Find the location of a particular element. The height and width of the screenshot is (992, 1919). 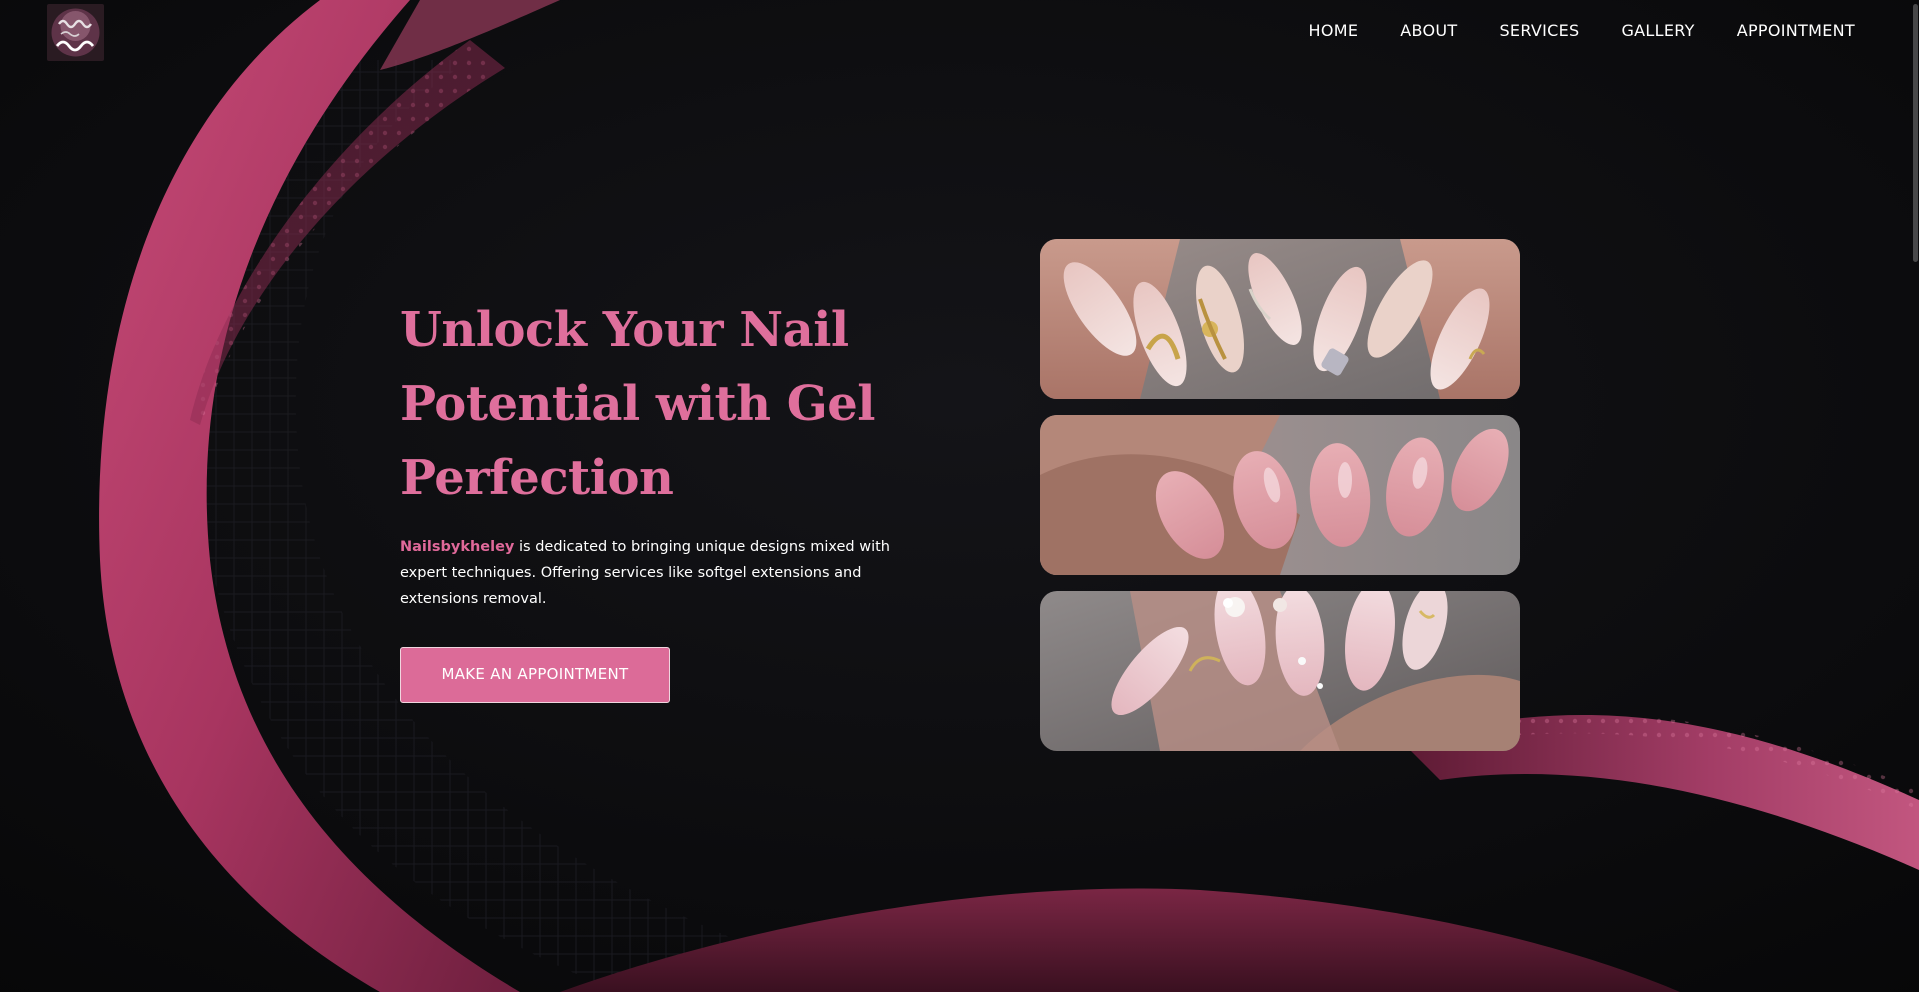

brand-name: Nailsbykheley is located at coordinates (457, 547).